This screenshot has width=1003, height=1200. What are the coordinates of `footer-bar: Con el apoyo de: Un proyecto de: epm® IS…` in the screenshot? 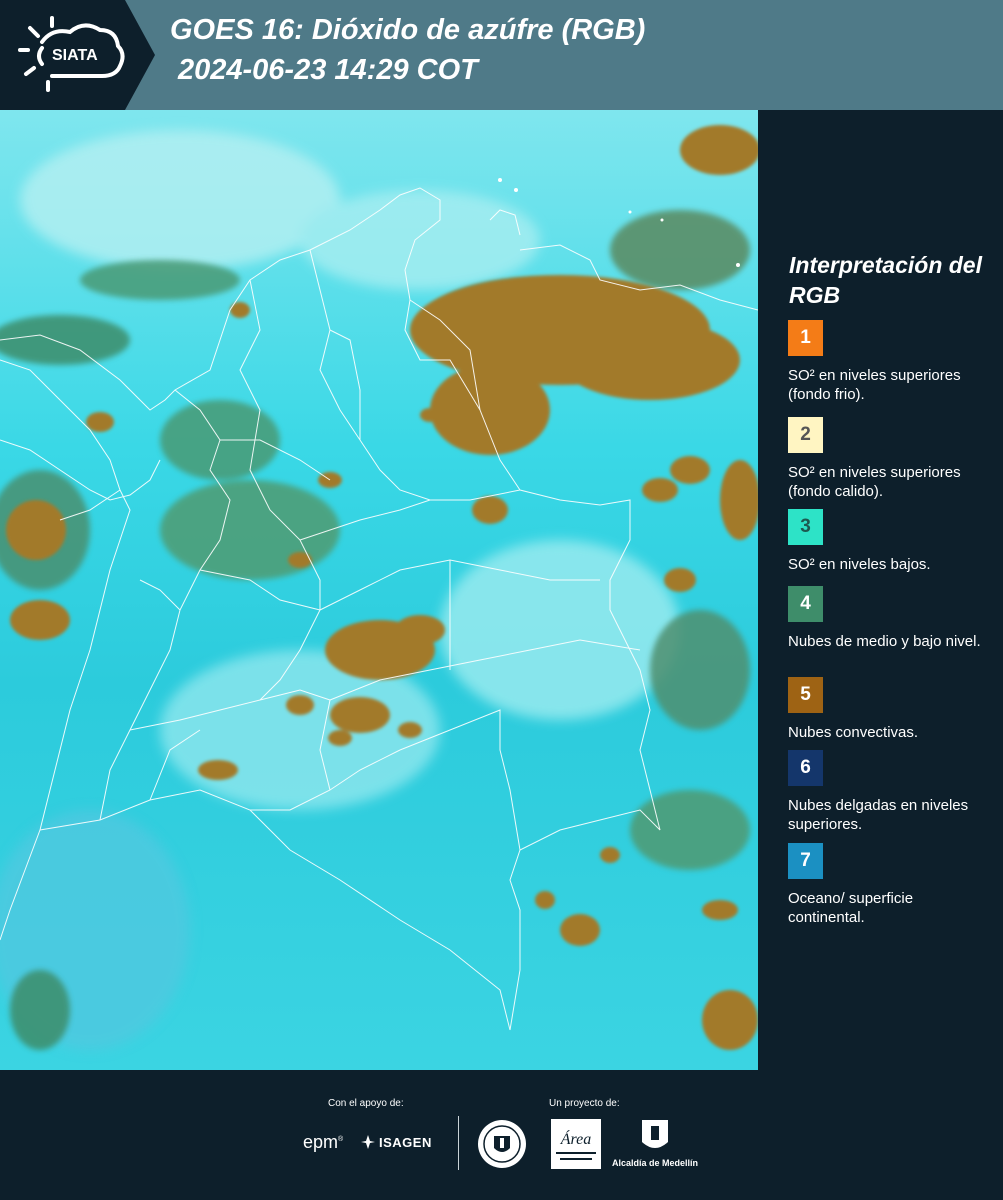 It's located at (501, 1135).